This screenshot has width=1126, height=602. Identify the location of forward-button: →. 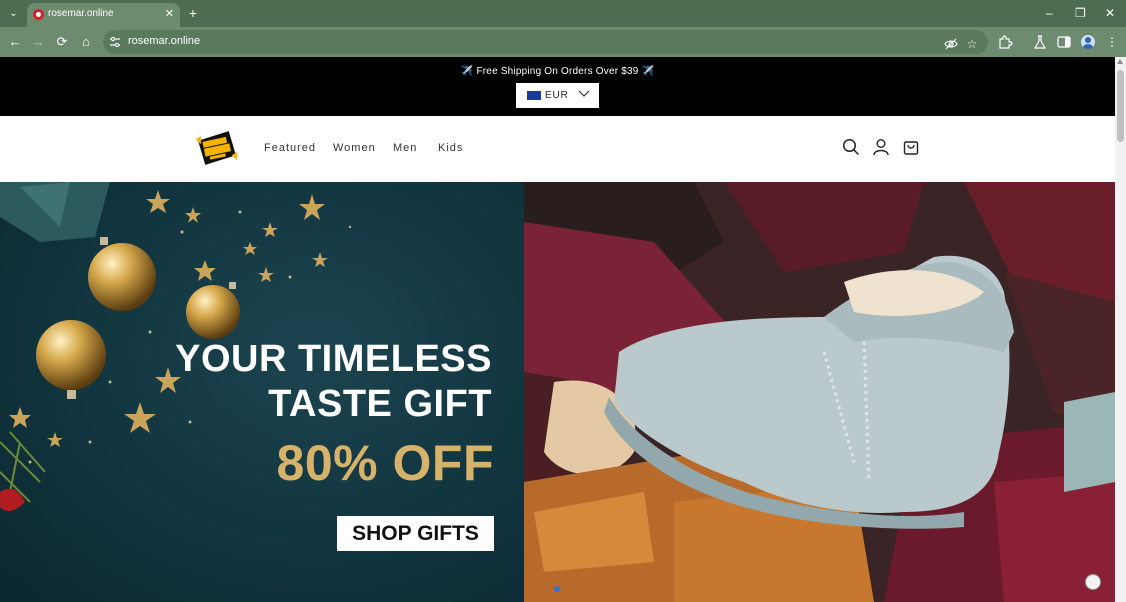
(38, 42).